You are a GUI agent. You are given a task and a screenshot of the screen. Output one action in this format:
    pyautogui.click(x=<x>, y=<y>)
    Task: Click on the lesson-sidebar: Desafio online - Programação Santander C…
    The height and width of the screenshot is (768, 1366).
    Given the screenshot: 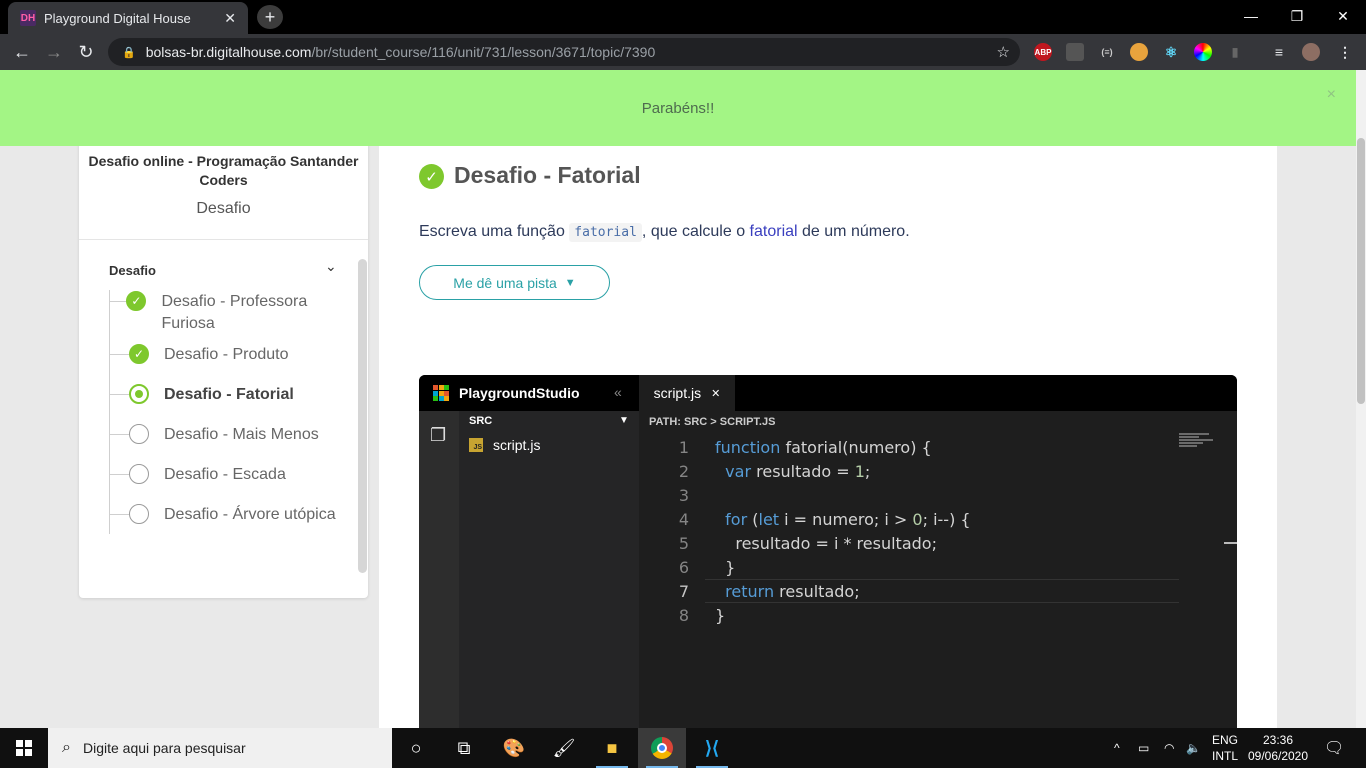 What is the action you would take?
    pyautogui.click(x=223, y=364)
    